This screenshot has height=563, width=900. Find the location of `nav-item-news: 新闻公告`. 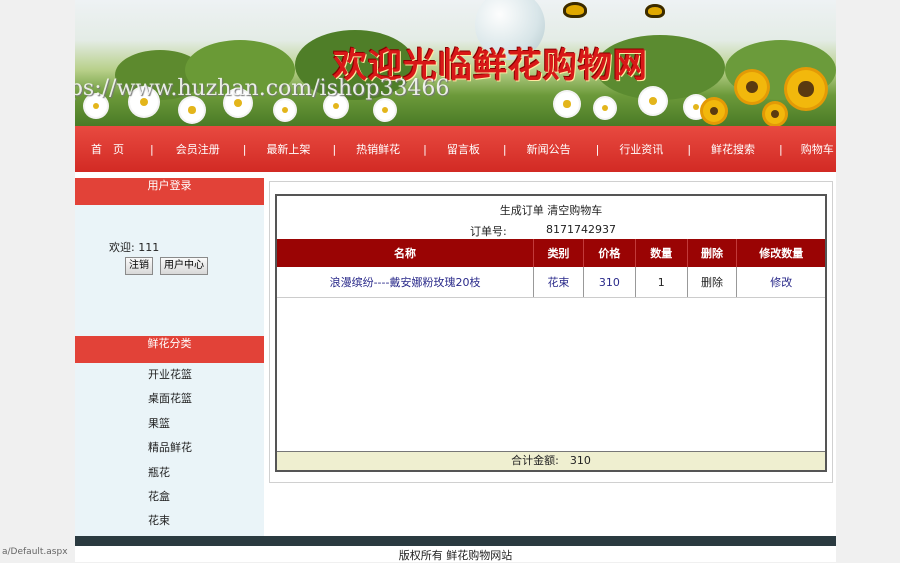

nav-item-news: 新闻公告 is located at coordinates (549, 149).